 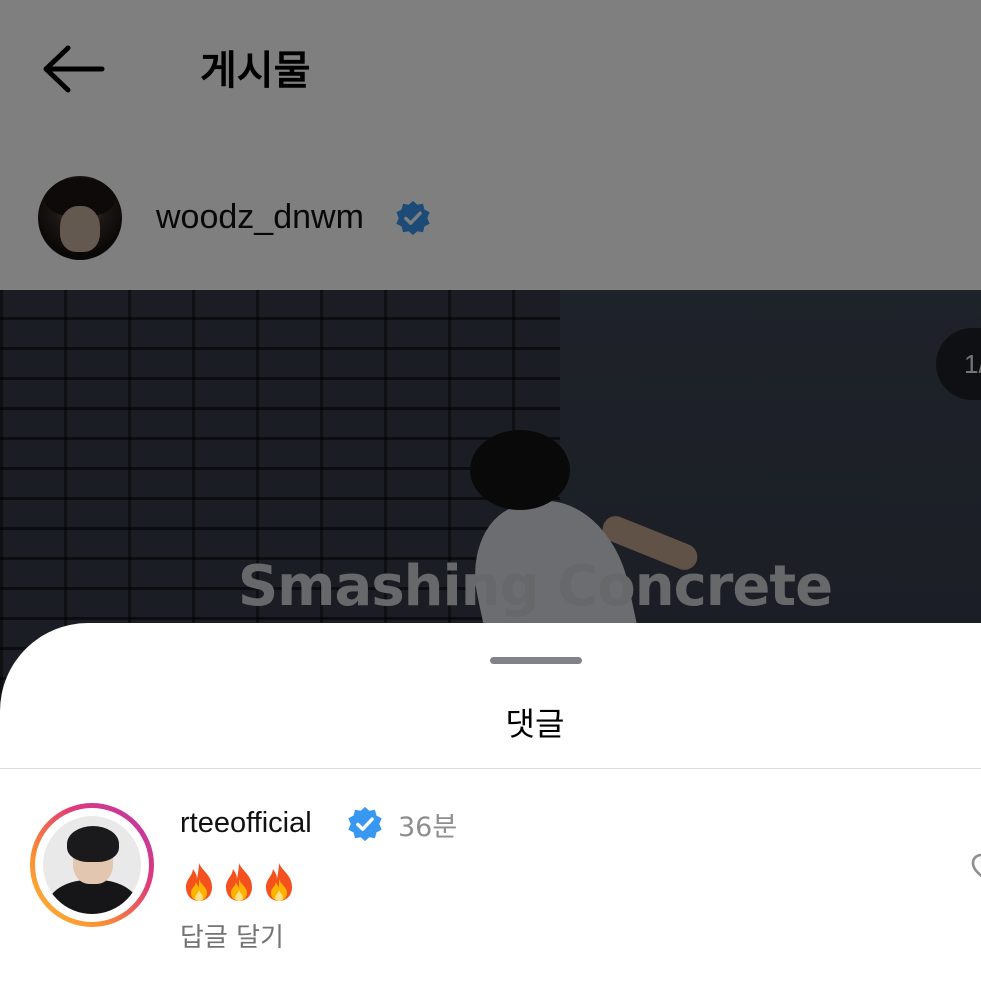 I want to click on verified-badge-icon, so click(x=365, y=824).